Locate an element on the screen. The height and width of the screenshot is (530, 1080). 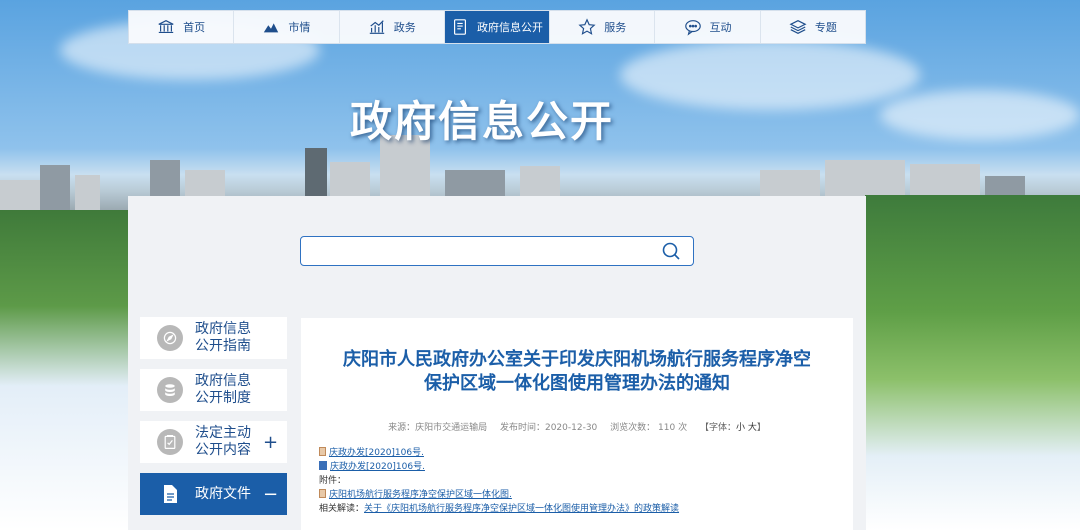
clipboard-icon is located at coordinates (170, 442).